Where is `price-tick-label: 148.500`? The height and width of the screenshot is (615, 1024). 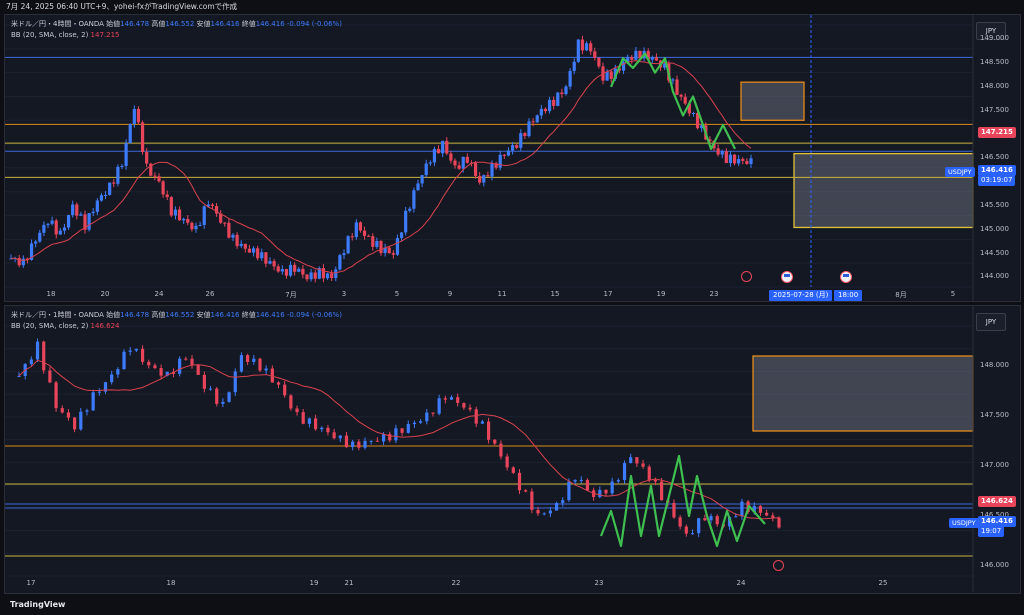
price-tick-label: 148.500 is located at coordinates (994, 62).